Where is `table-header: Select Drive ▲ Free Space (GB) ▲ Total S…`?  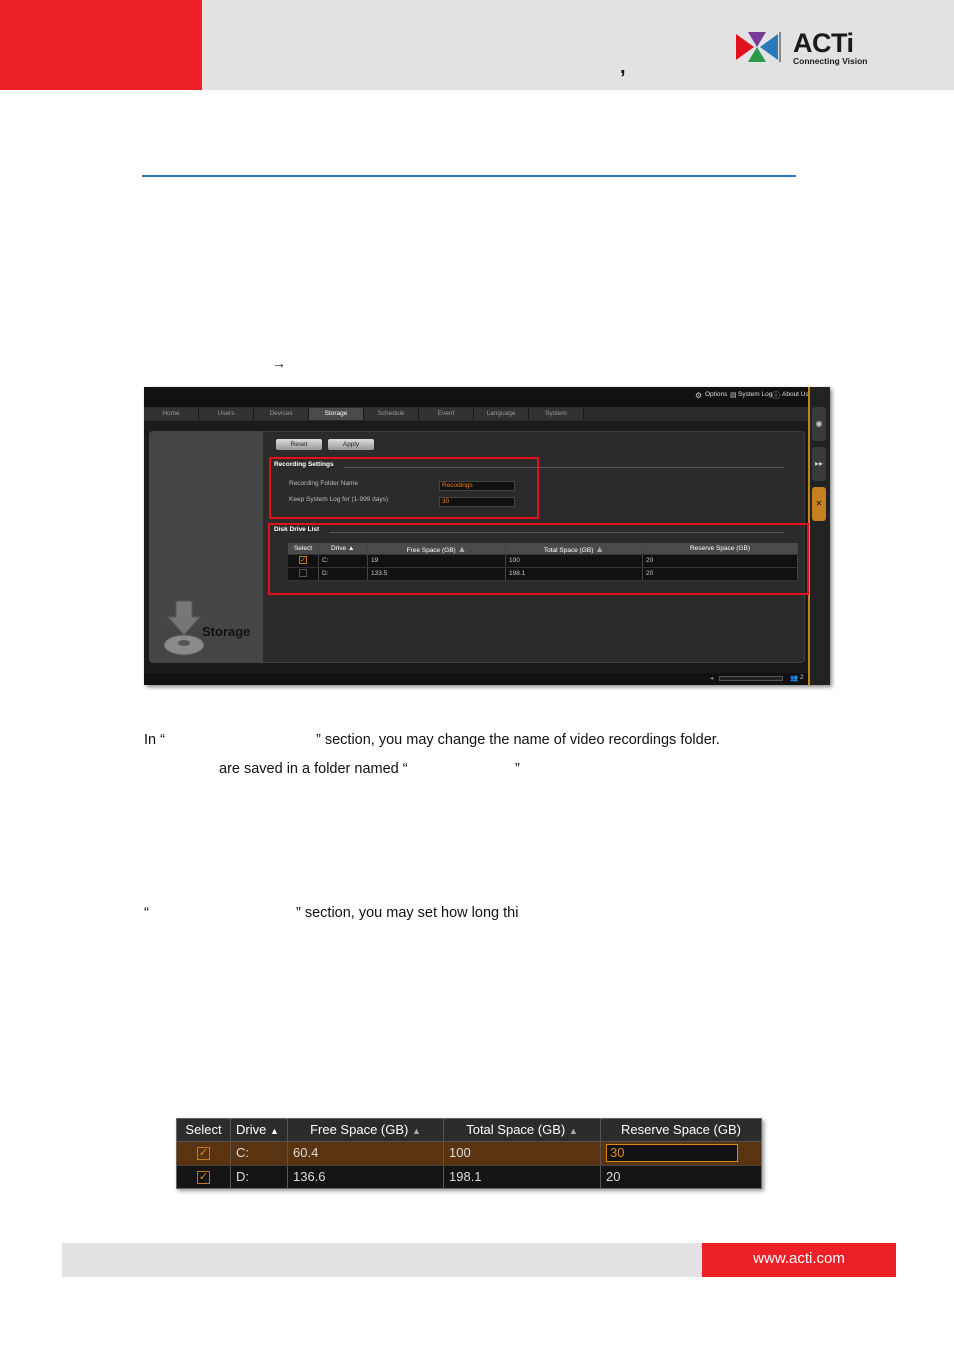 table-header: Select Drive ▲ Free Space (GB) ▲ Total S… is located at coordinates (469, 1130).